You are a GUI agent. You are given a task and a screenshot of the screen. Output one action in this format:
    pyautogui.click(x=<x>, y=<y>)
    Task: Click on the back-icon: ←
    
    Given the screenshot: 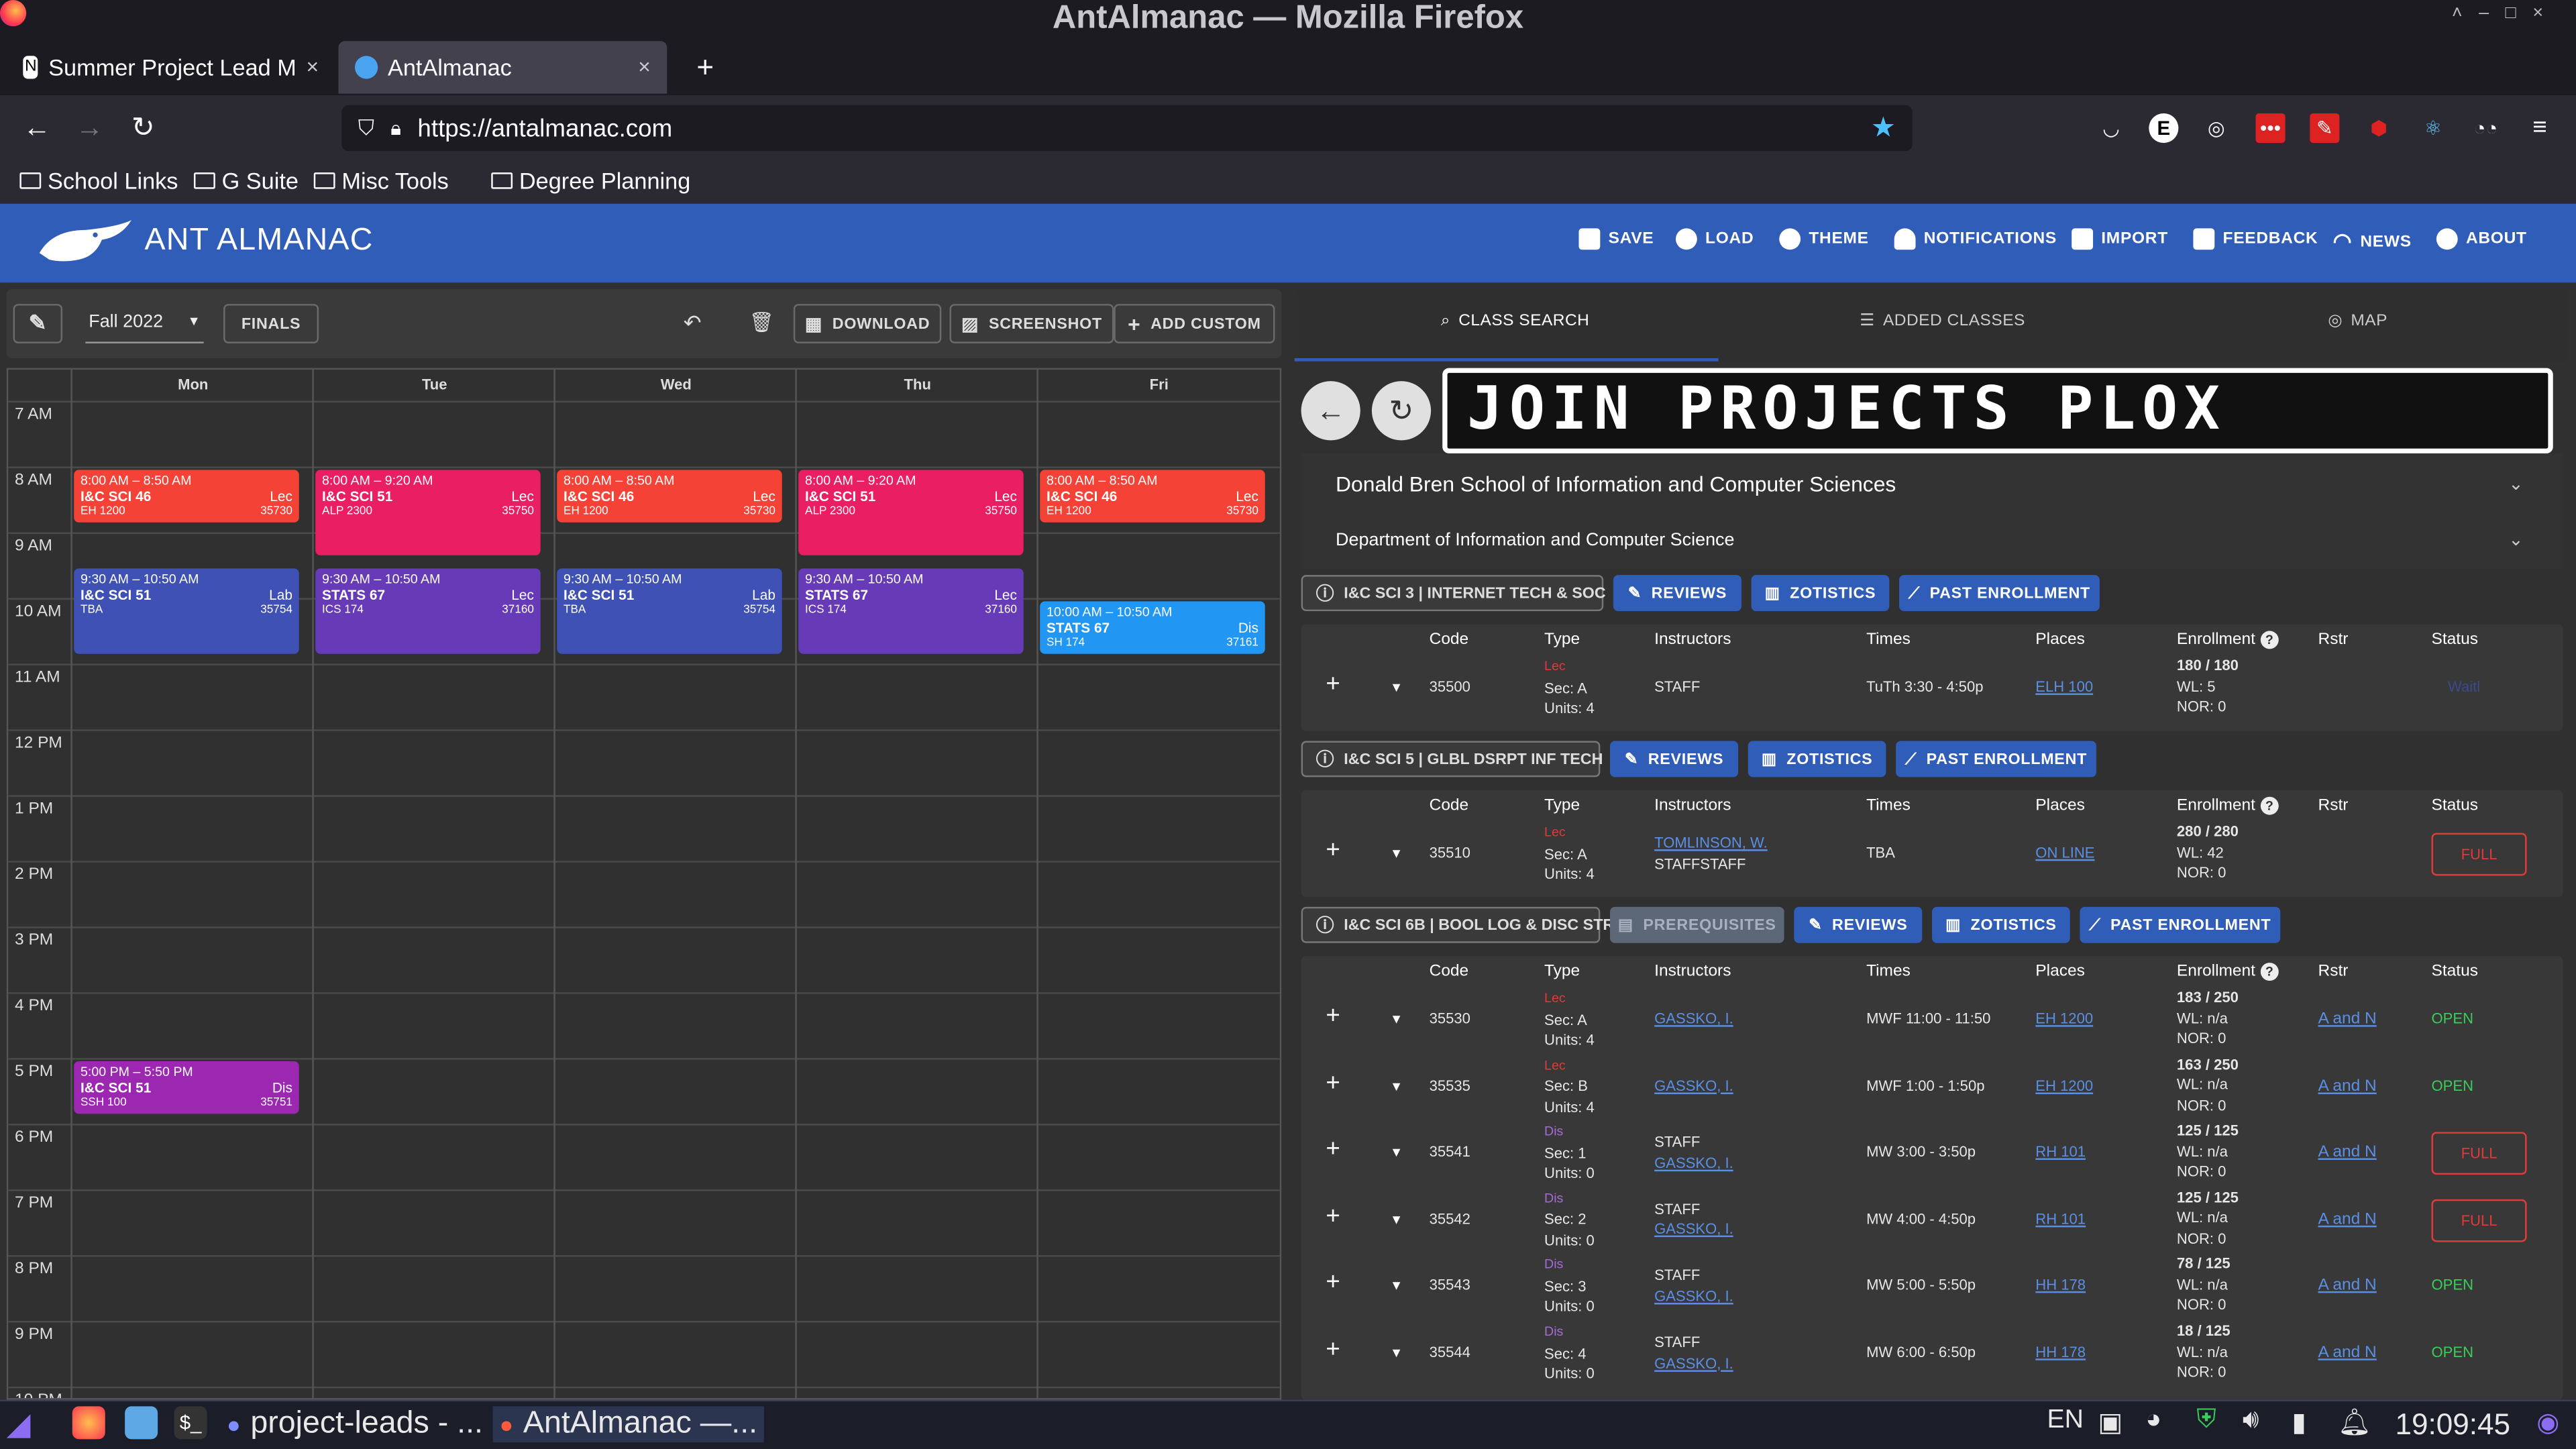 What is the action you would take?
    pyautogui.click(x=37, y=128)
    